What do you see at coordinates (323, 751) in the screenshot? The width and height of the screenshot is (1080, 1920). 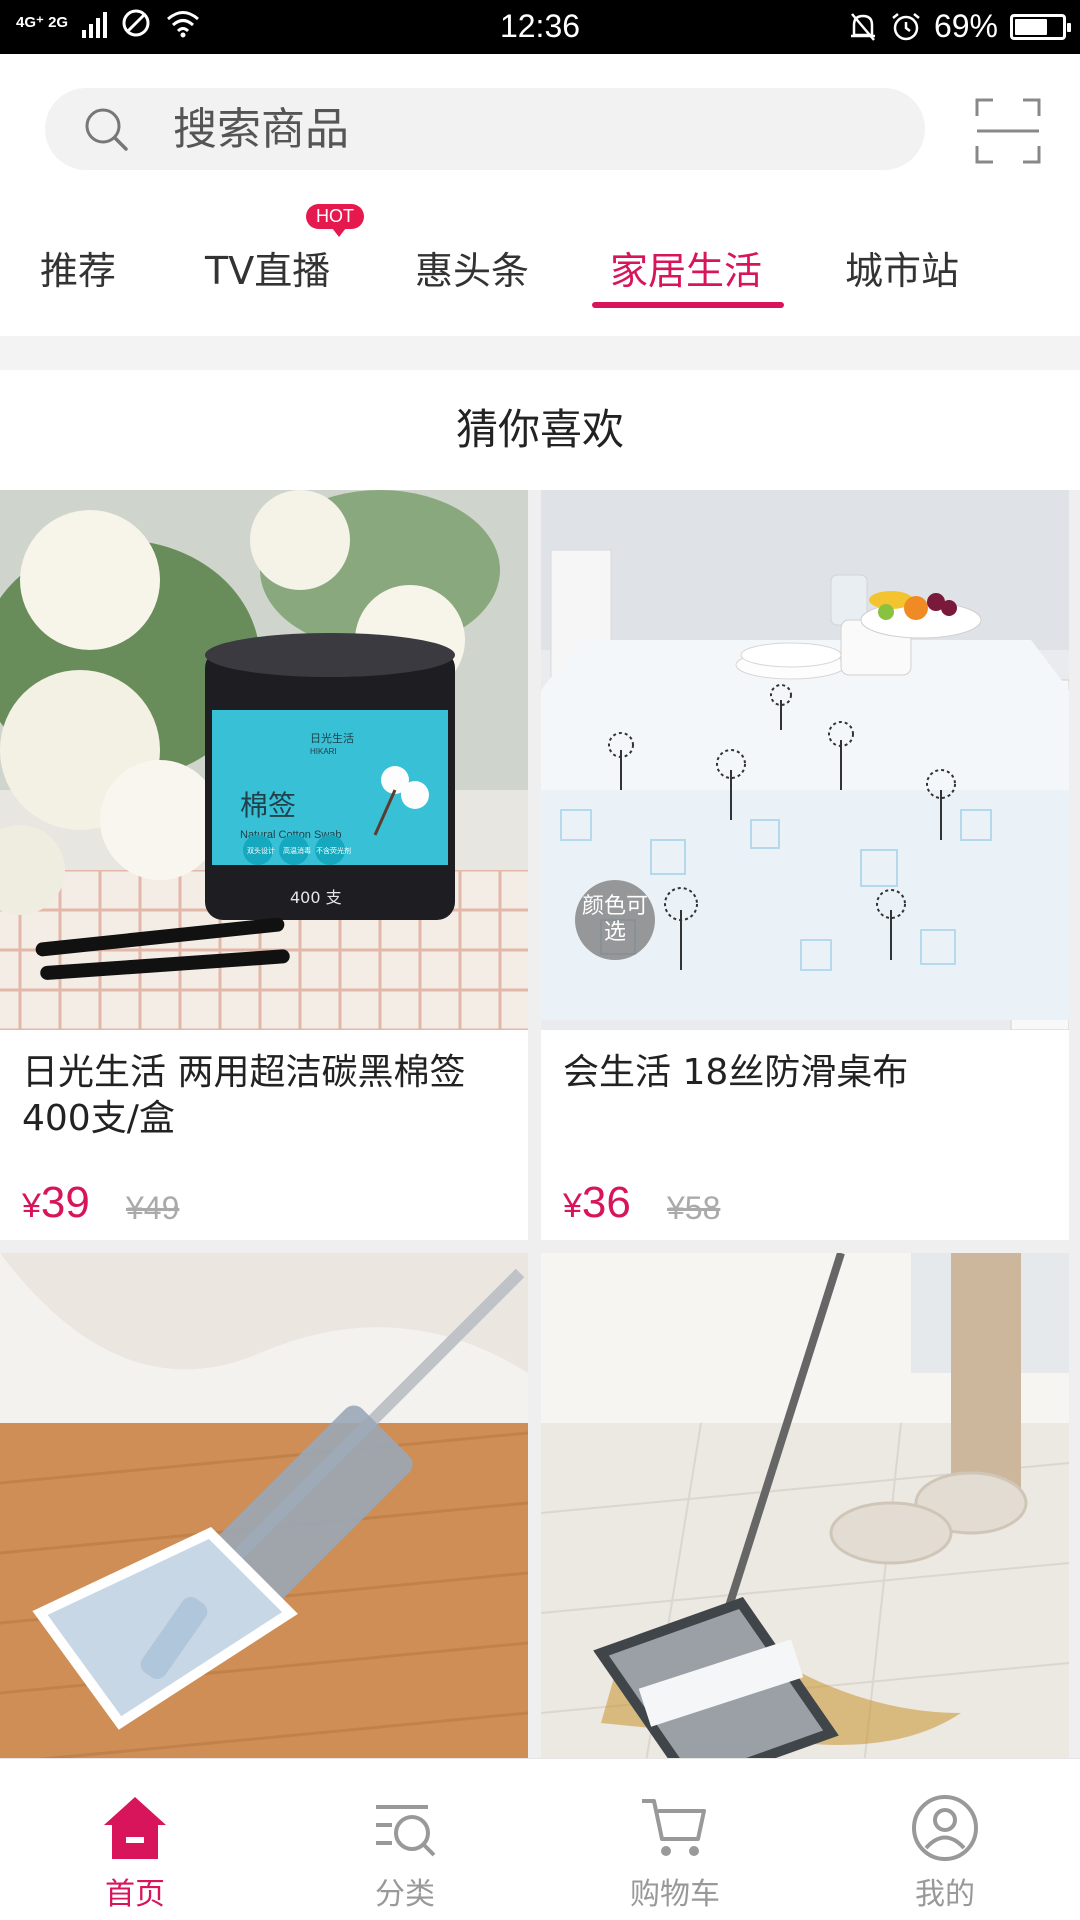 I see `package-brand-en: HIKARI` at bounding box center [323, 751].